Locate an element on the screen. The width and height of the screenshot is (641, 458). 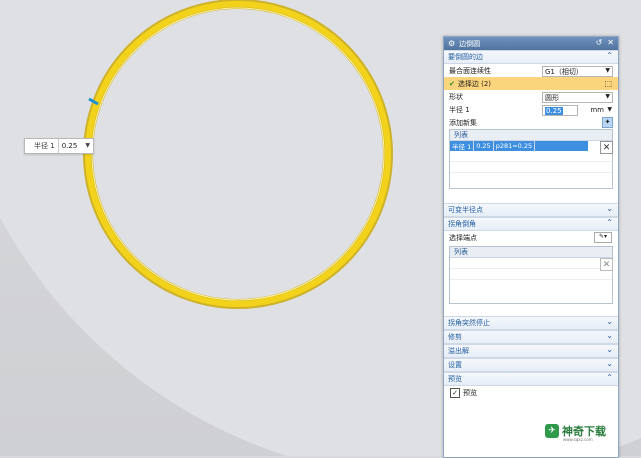
point-picker-icon: ✎▾ is located at coordinates (603, 237).